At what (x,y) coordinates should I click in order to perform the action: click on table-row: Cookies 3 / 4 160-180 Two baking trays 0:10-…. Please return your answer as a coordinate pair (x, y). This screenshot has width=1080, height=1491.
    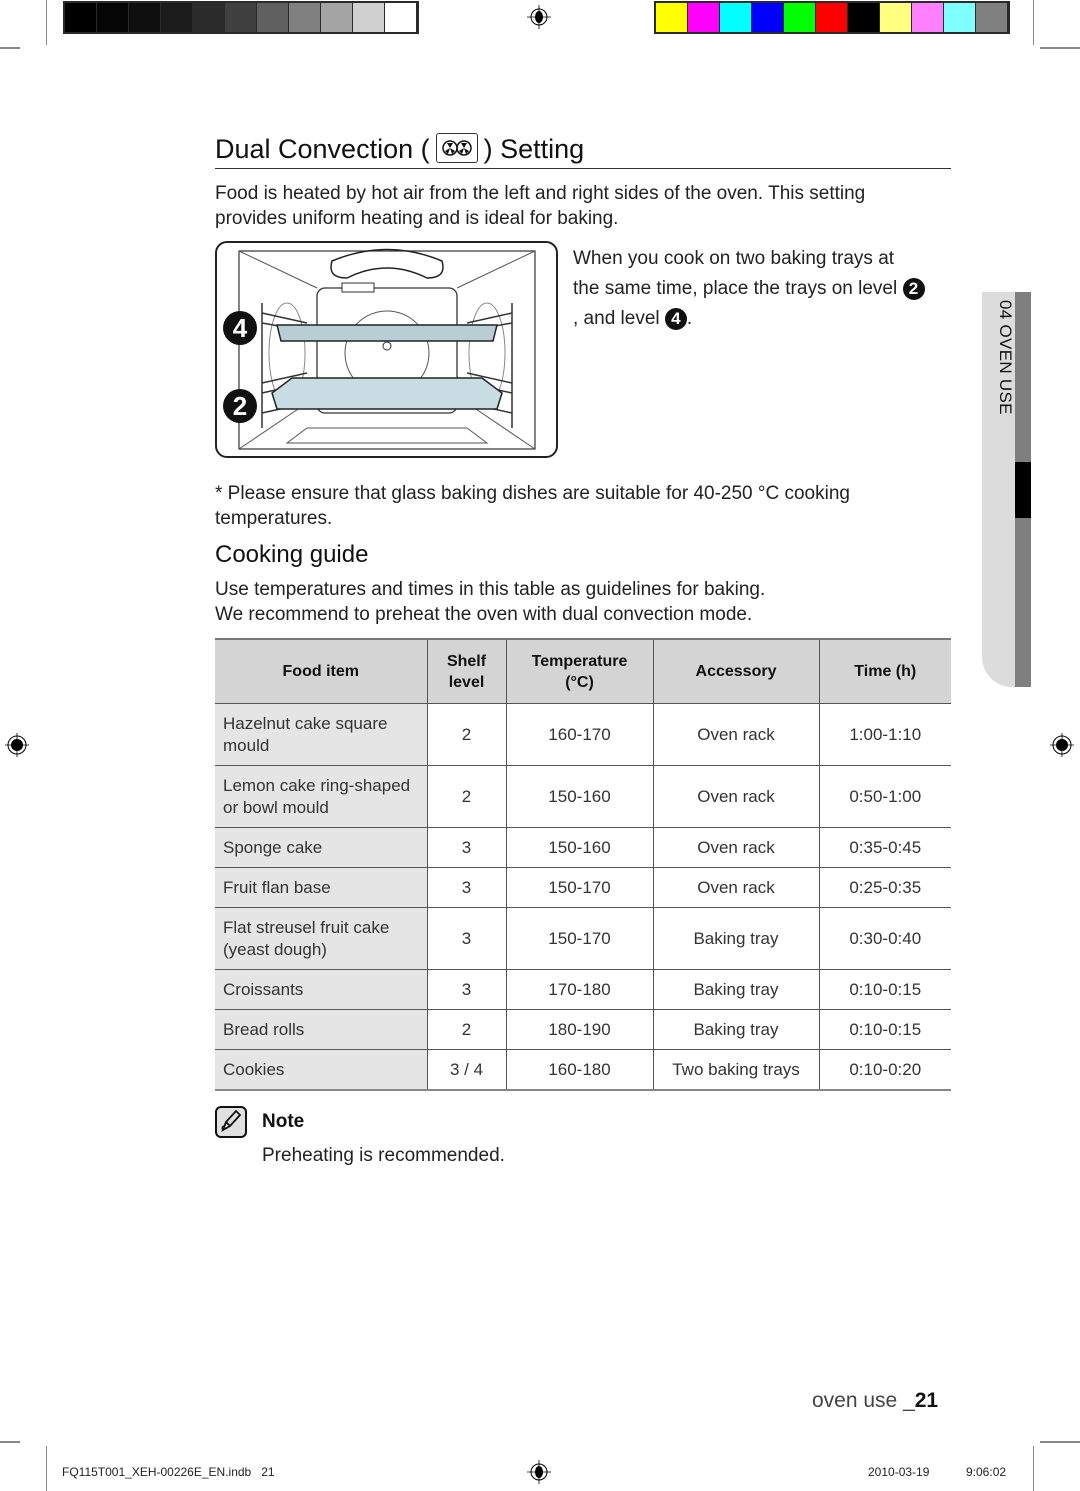
    Looking at the image, I should click on (583, 1070).